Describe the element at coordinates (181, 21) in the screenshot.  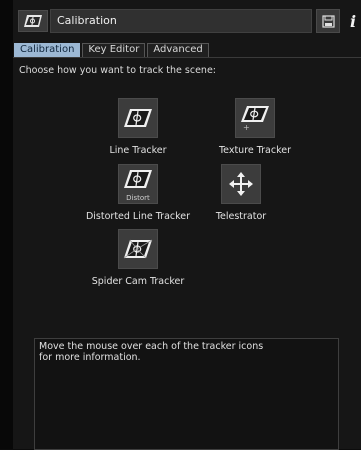
I see `window-title: Calibration` at that location.